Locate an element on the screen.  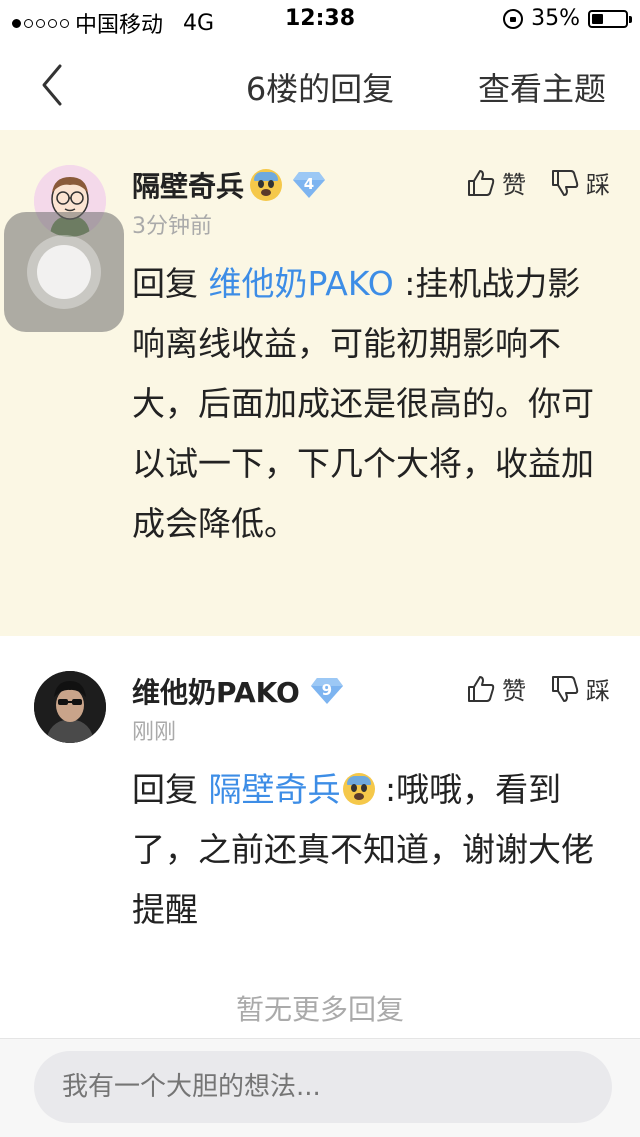
reply-input is located at coordinates (323, 1087).